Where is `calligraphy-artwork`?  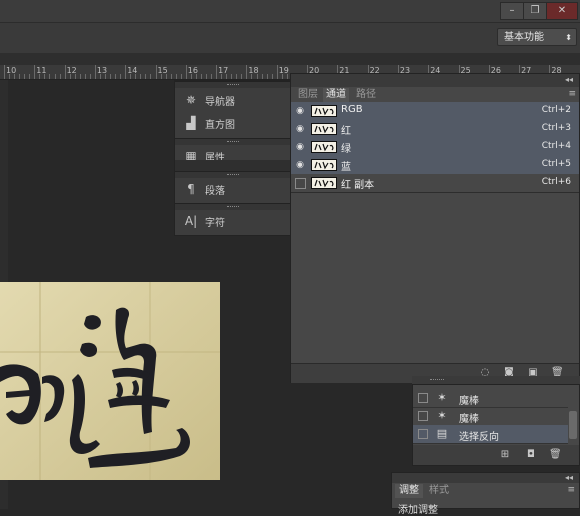
calligraphy-artwork is located at coordinates (110, 381).